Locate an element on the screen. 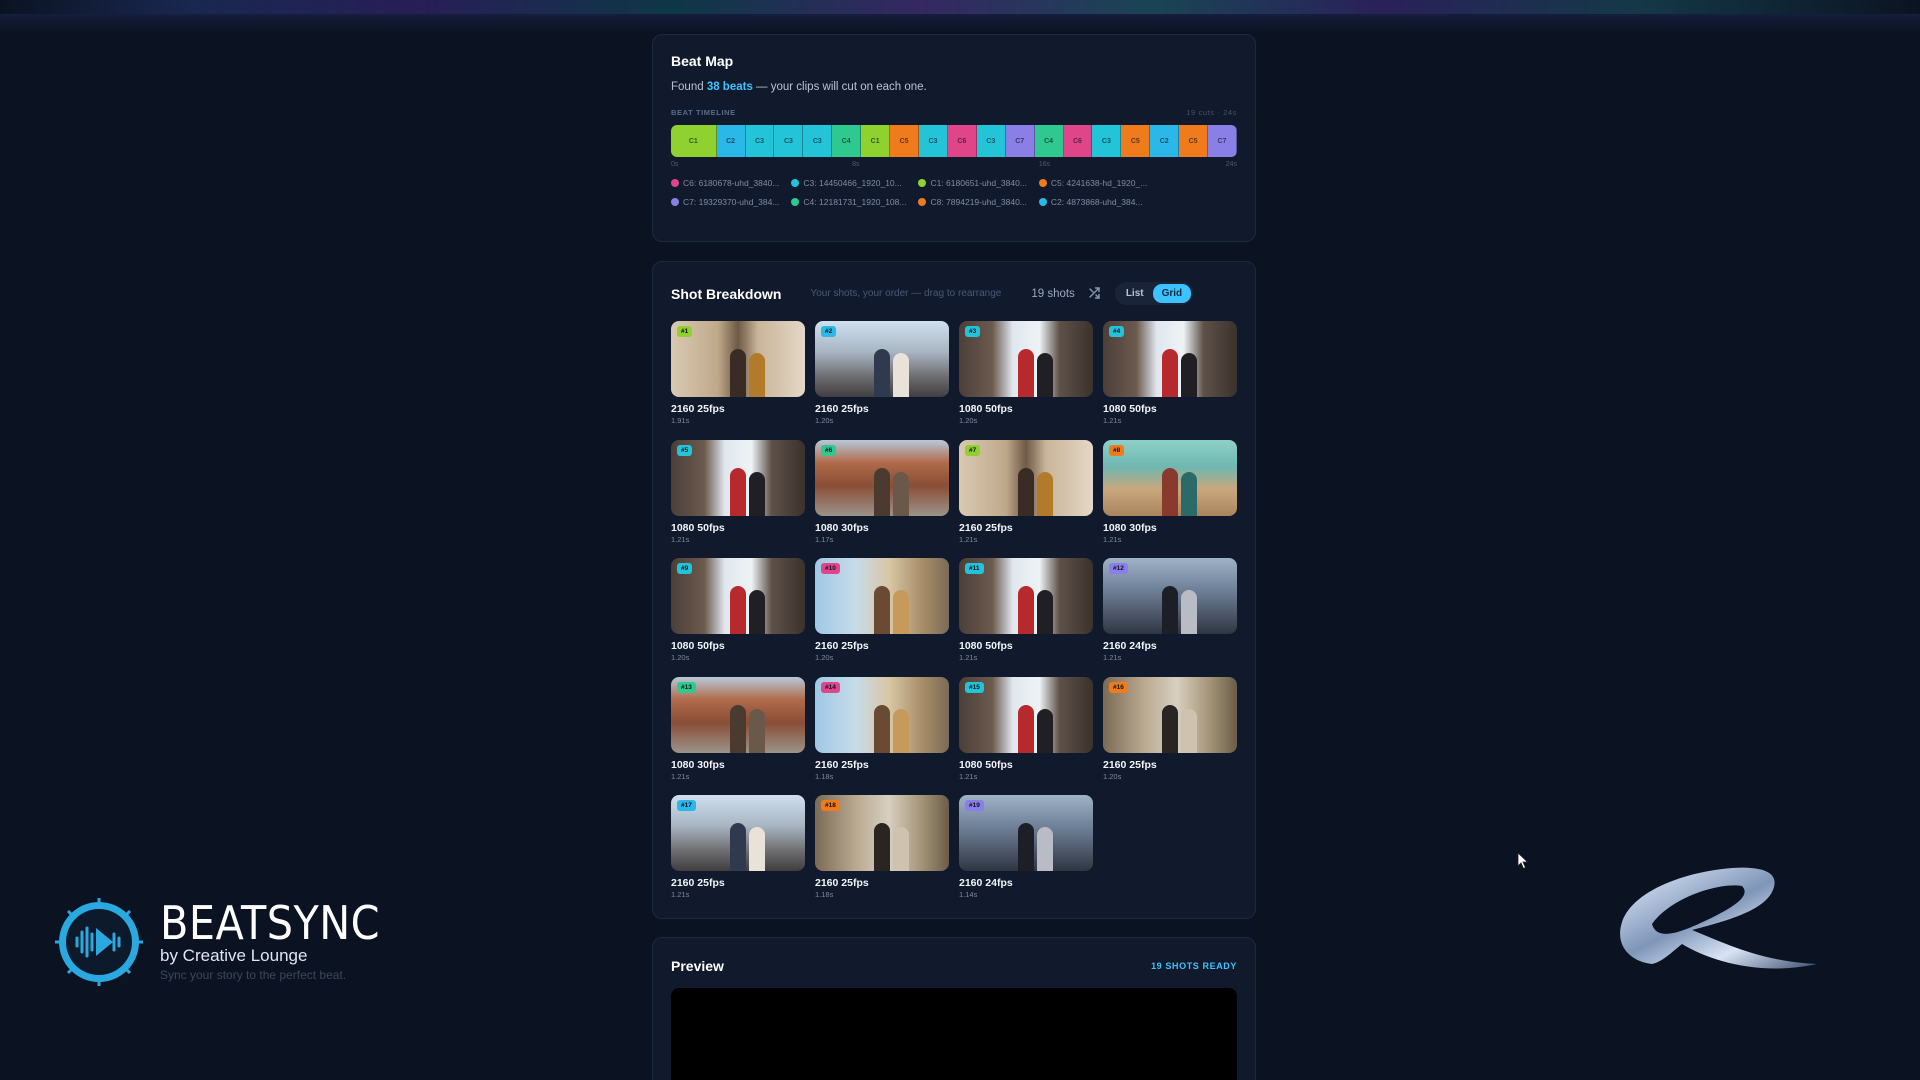 This screenshot has height=1080, width=1920. found-suffix: — your clips will cut on each one. is located at coordinates (841, 87).